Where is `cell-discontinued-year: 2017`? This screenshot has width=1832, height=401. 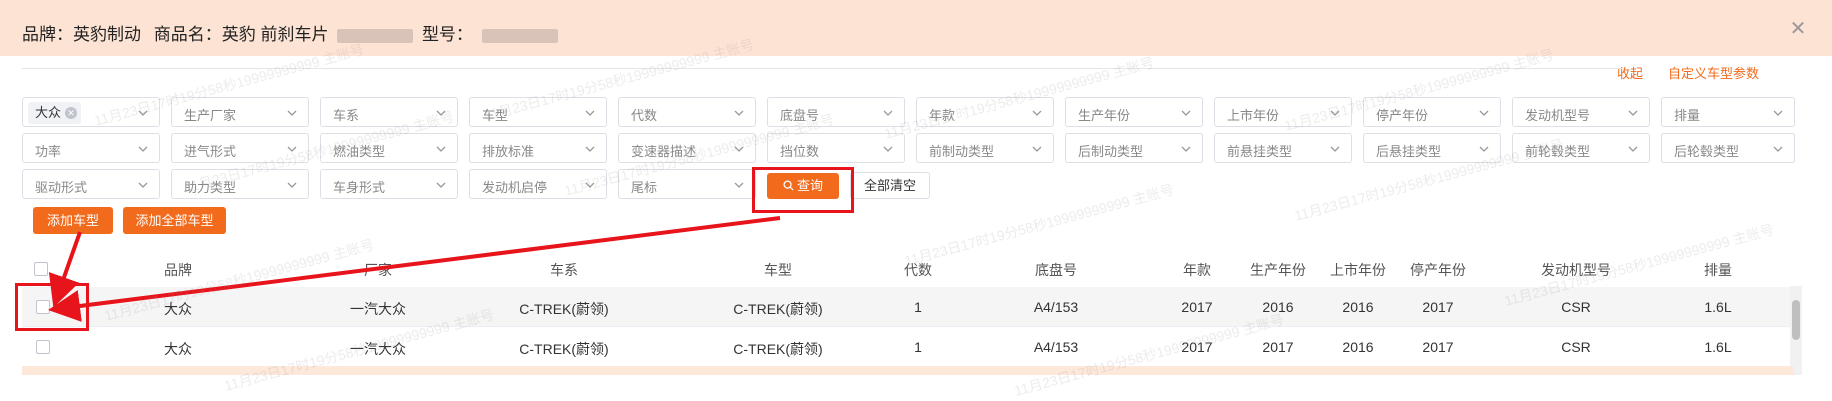 cell-discontinued-year: 2017 is located at coordinates (1438, 347).